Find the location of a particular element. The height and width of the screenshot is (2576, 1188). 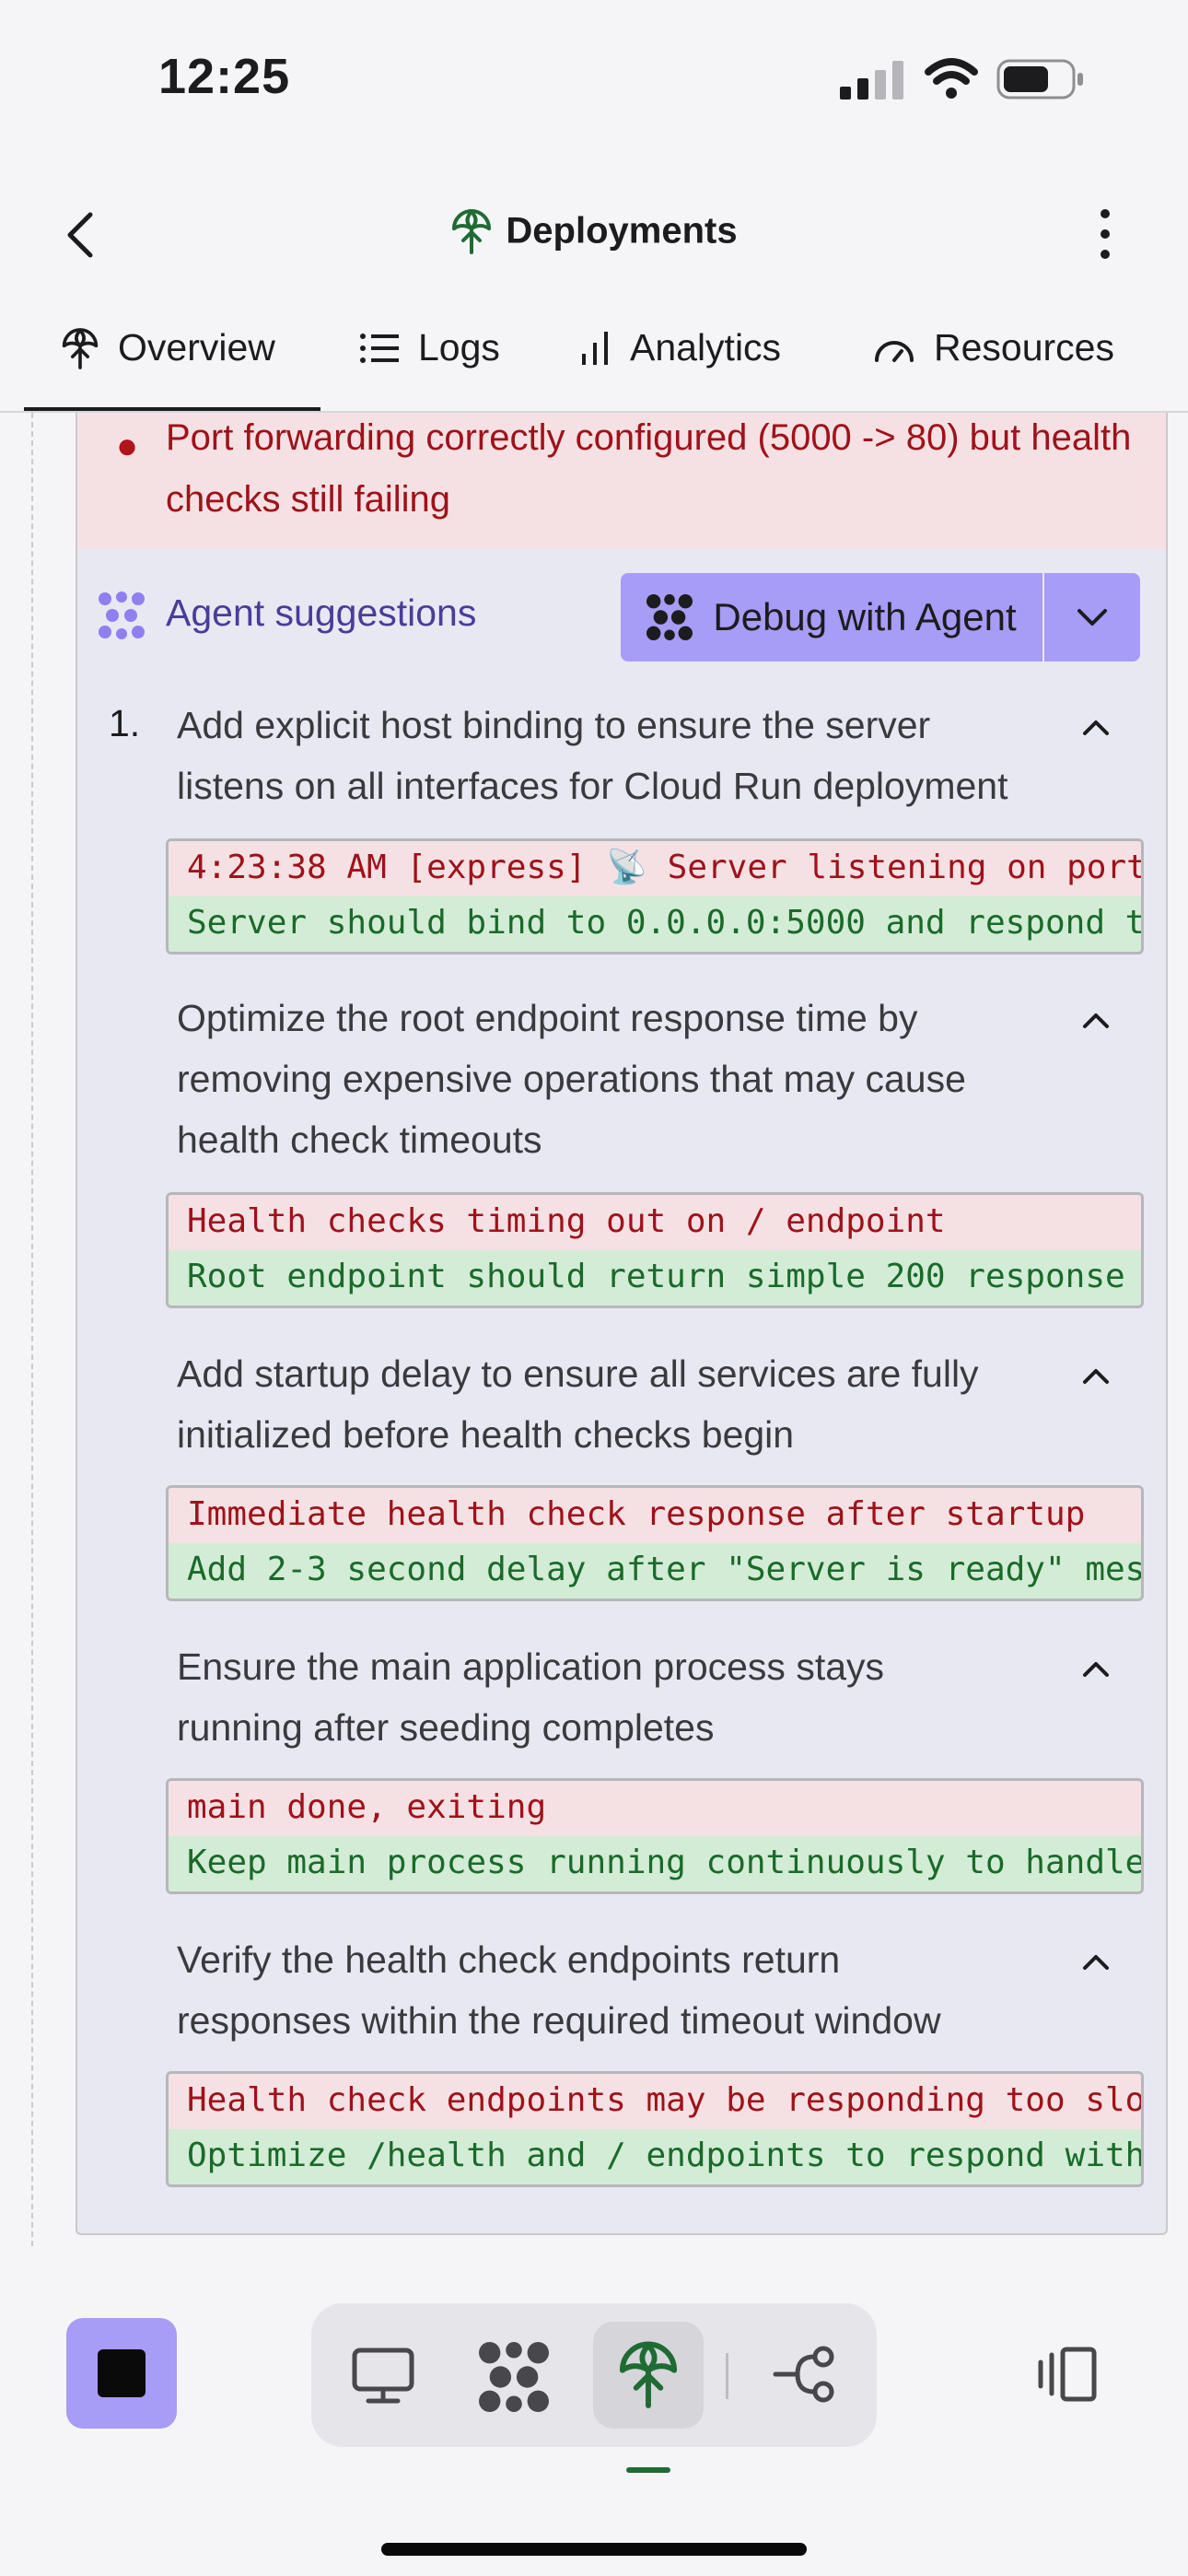

debug-with-agent-button: Debug with Agent is located at coordinates (831, 617).